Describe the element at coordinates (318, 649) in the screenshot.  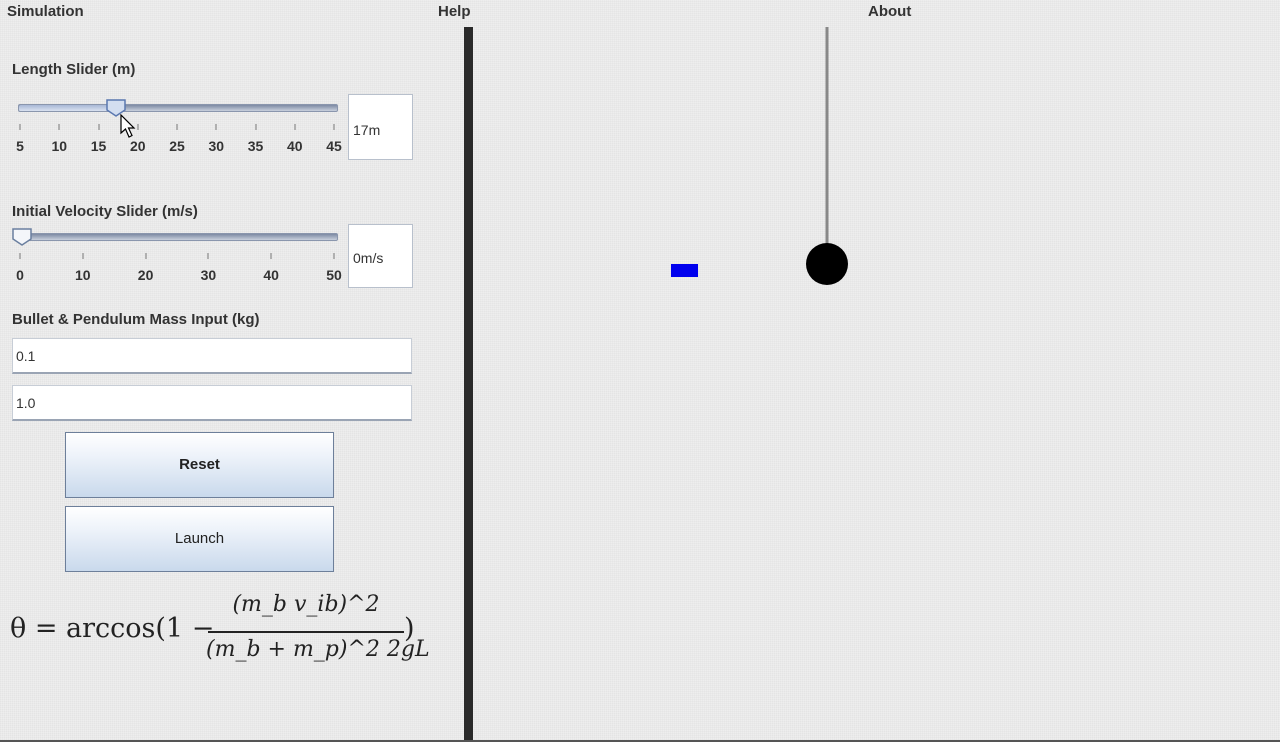
I see `formula-denominator: (m_b + m_p)^2 2gL` at that location.